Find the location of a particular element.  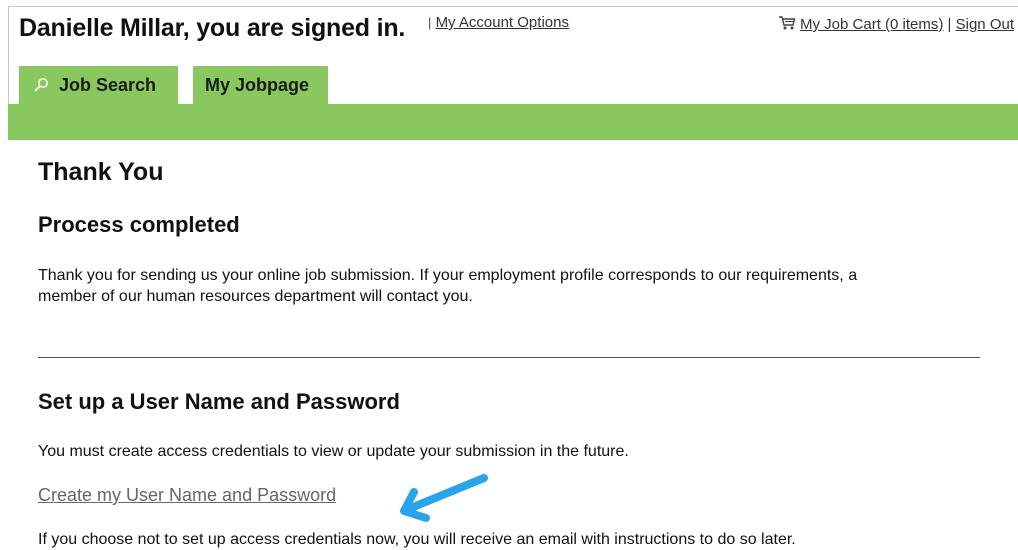

search-icon is located at coordinates (41, 85).